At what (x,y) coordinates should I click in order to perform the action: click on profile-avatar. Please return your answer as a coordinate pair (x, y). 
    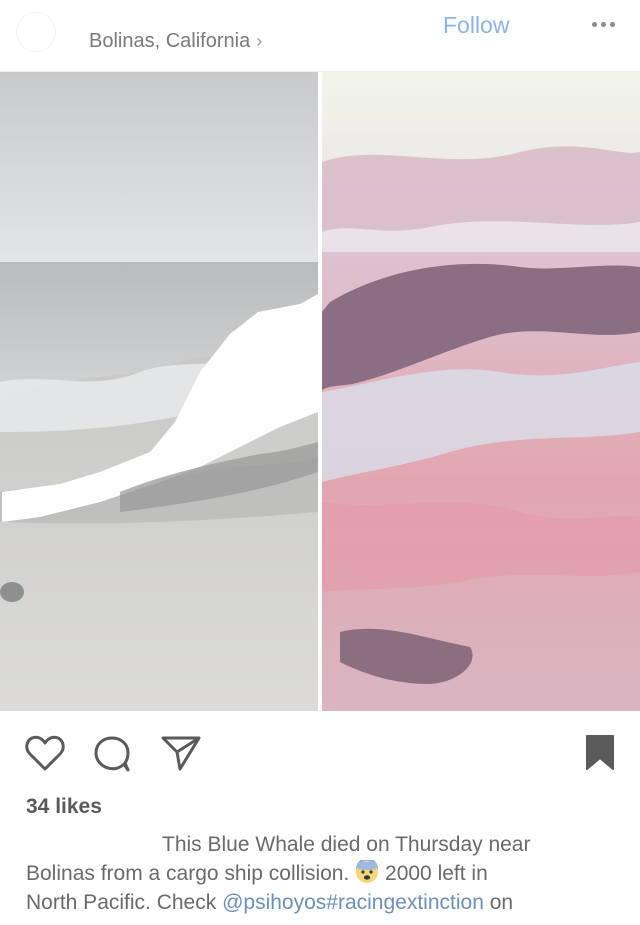
    Looking at the image, I should click on (36, 32).